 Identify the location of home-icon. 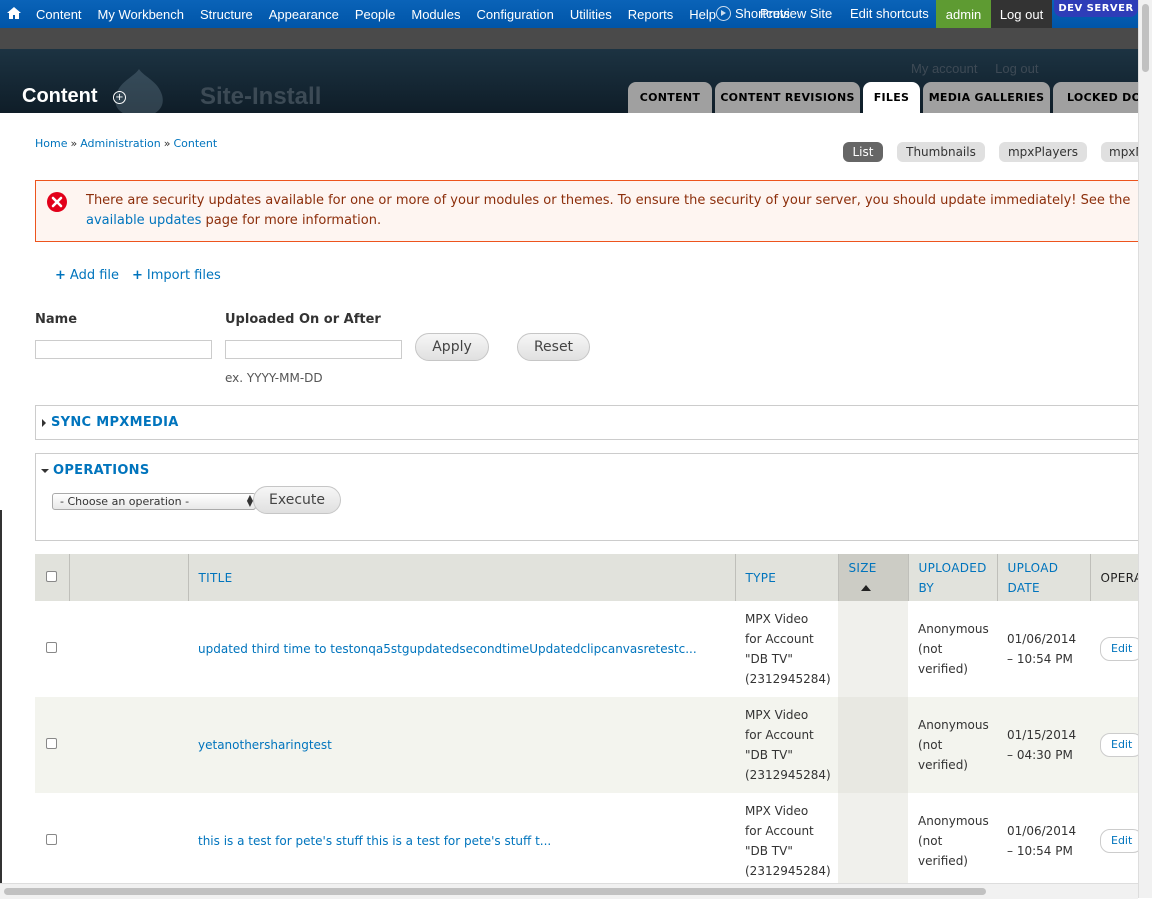
(14, 13).